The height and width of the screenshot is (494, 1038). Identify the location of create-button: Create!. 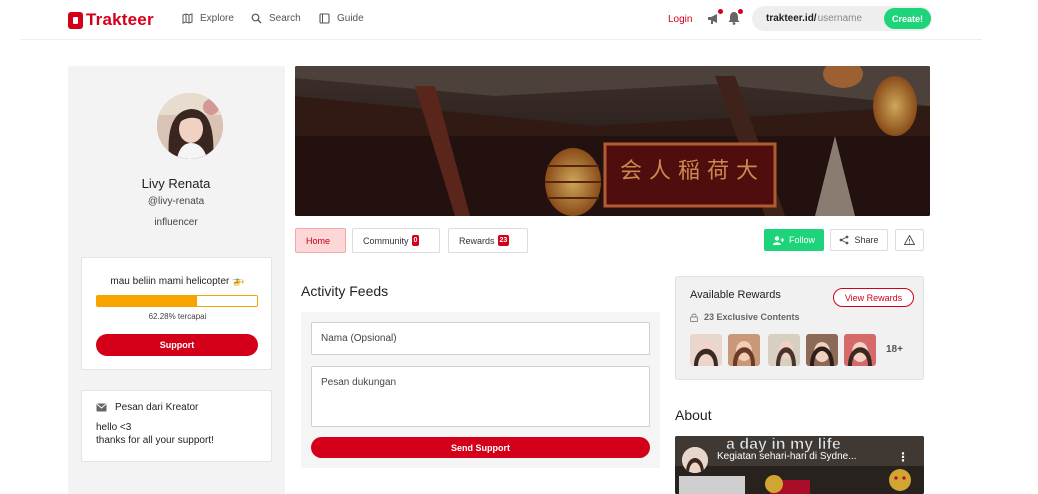
(907, 18).